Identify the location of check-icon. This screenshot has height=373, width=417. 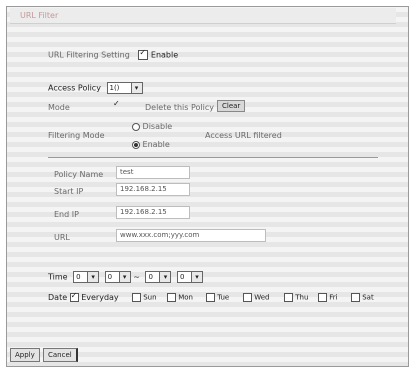
(117, 105).